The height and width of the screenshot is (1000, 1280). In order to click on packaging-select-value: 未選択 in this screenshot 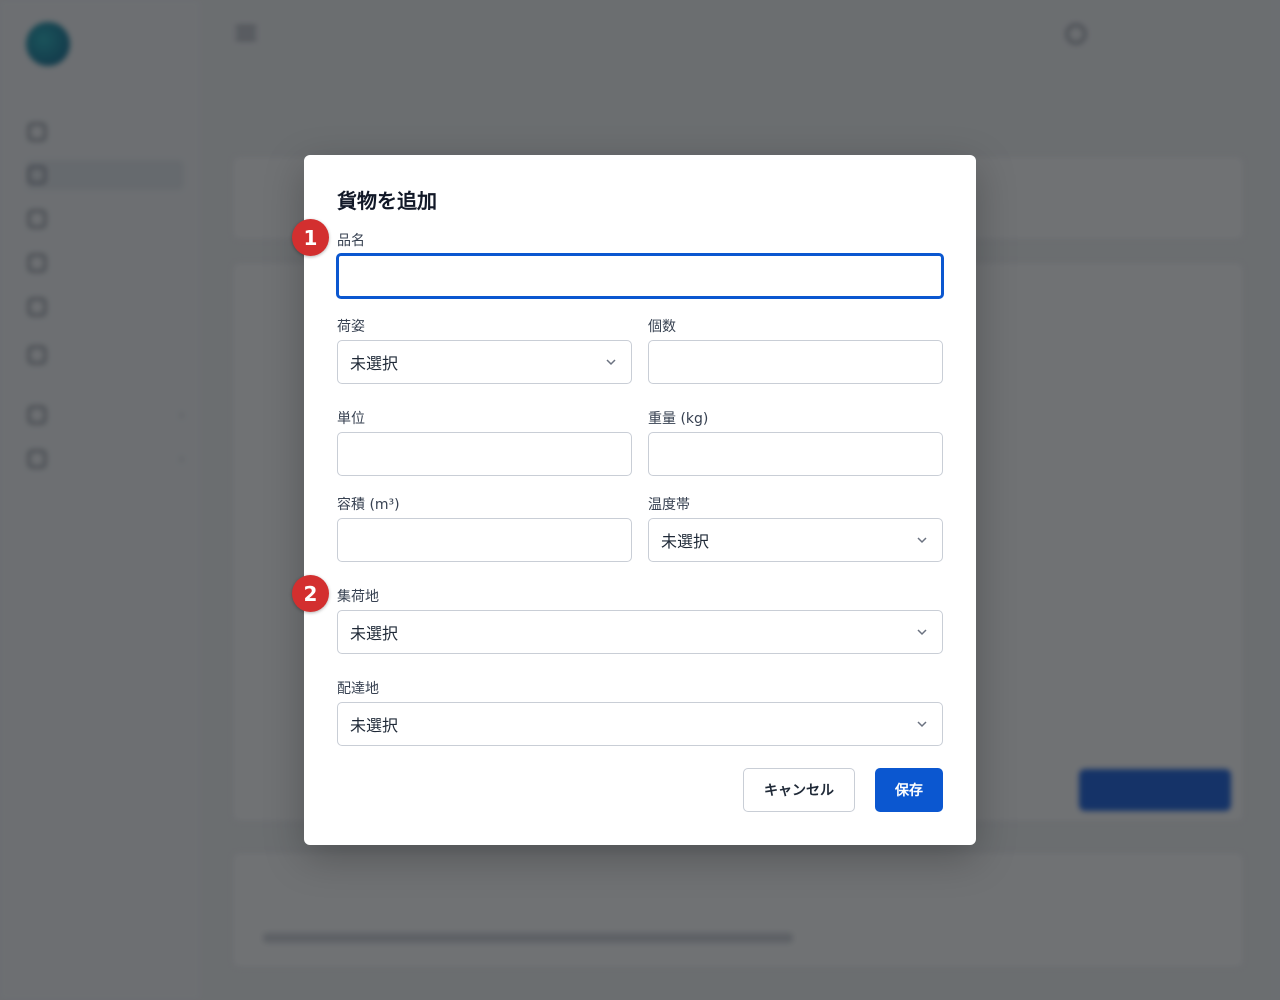, I will do `click(374, 363)`.